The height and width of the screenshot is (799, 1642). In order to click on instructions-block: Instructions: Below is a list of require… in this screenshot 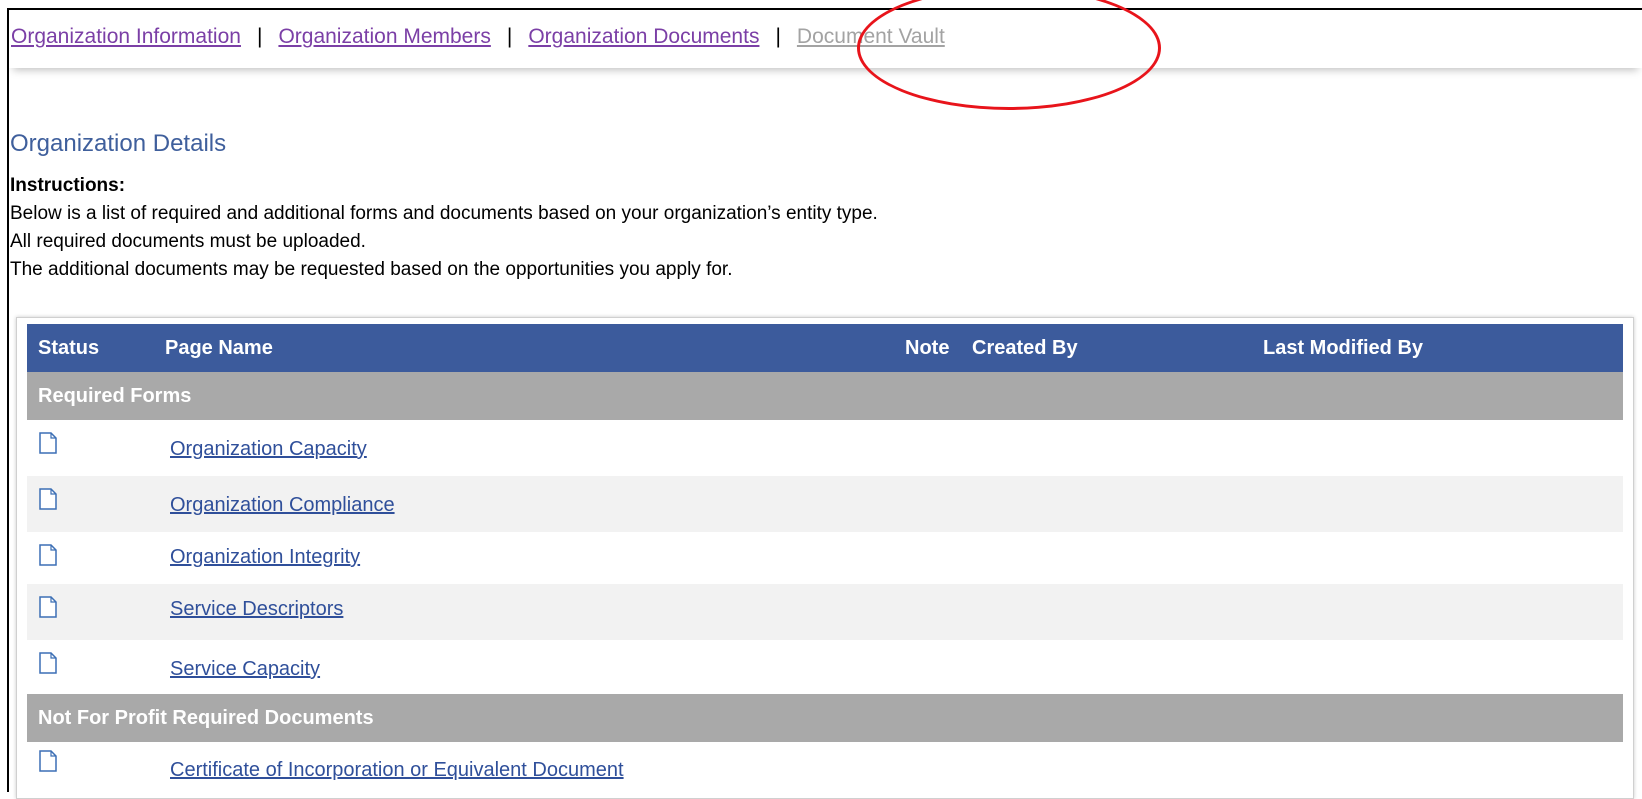, I will do `click(444, 228)`.